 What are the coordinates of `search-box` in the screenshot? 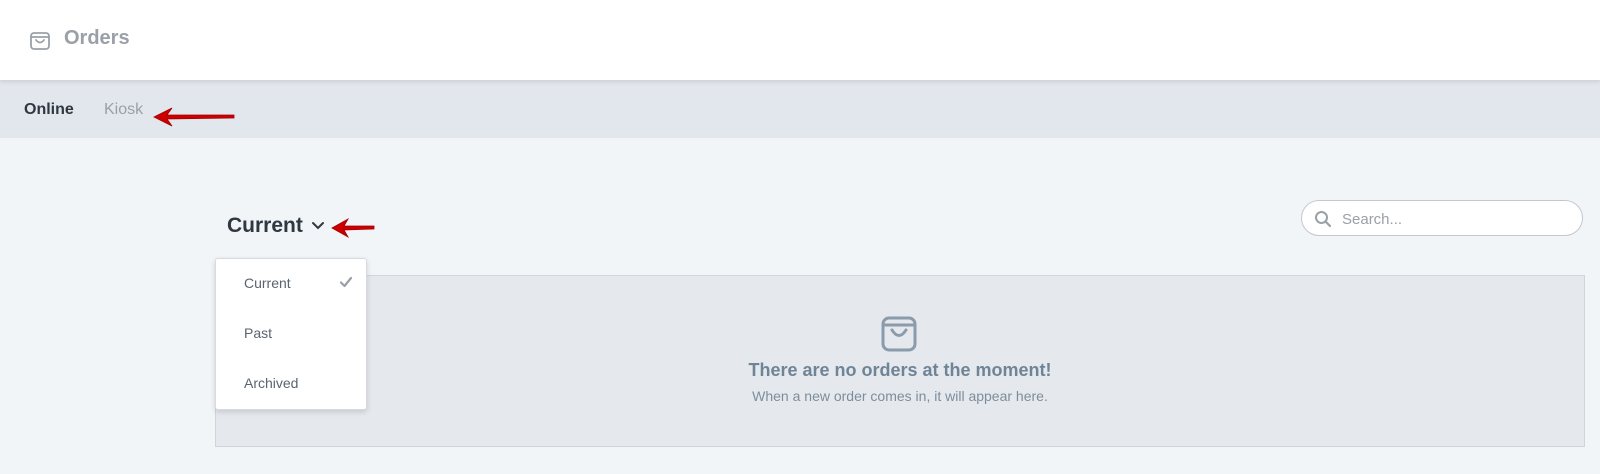 It's located at (1442, 218).